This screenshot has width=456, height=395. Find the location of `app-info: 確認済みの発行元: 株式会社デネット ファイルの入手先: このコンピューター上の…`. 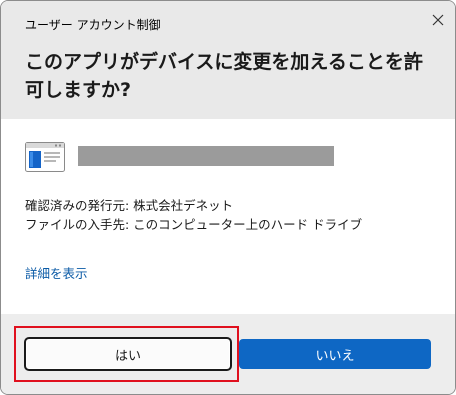

app-info: 確認済みの発行元: 株式会社デネット ファイルの入手先: このコンピューター上の… is located at coordinates (193, 215).